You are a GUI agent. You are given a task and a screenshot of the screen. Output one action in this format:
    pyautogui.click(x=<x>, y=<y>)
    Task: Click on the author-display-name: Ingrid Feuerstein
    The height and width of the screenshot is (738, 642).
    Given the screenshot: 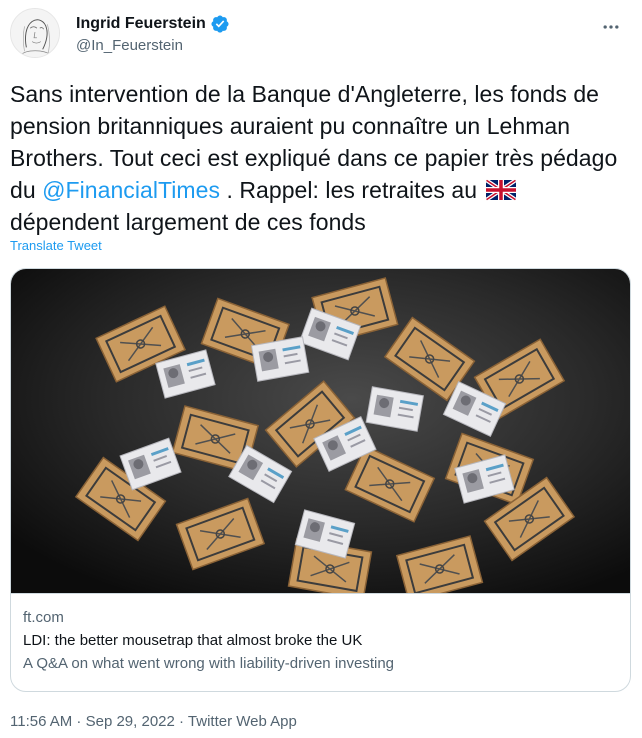 What is the action you would take?
    pyautogui.click(x=141, y=24)
    